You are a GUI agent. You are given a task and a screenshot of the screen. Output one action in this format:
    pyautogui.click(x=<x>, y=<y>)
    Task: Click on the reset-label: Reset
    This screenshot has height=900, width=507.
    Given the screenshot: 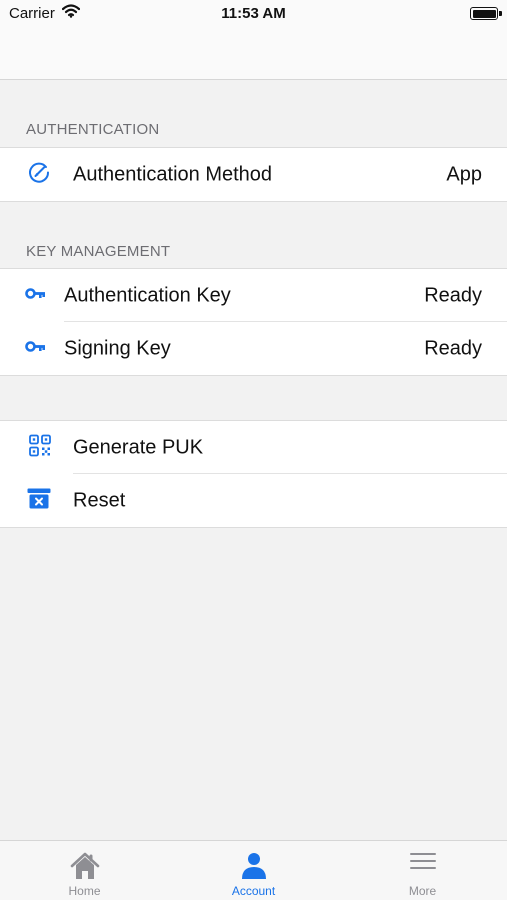 What is the action you would take?
    pyautogui.click(x=99, y=500)
    